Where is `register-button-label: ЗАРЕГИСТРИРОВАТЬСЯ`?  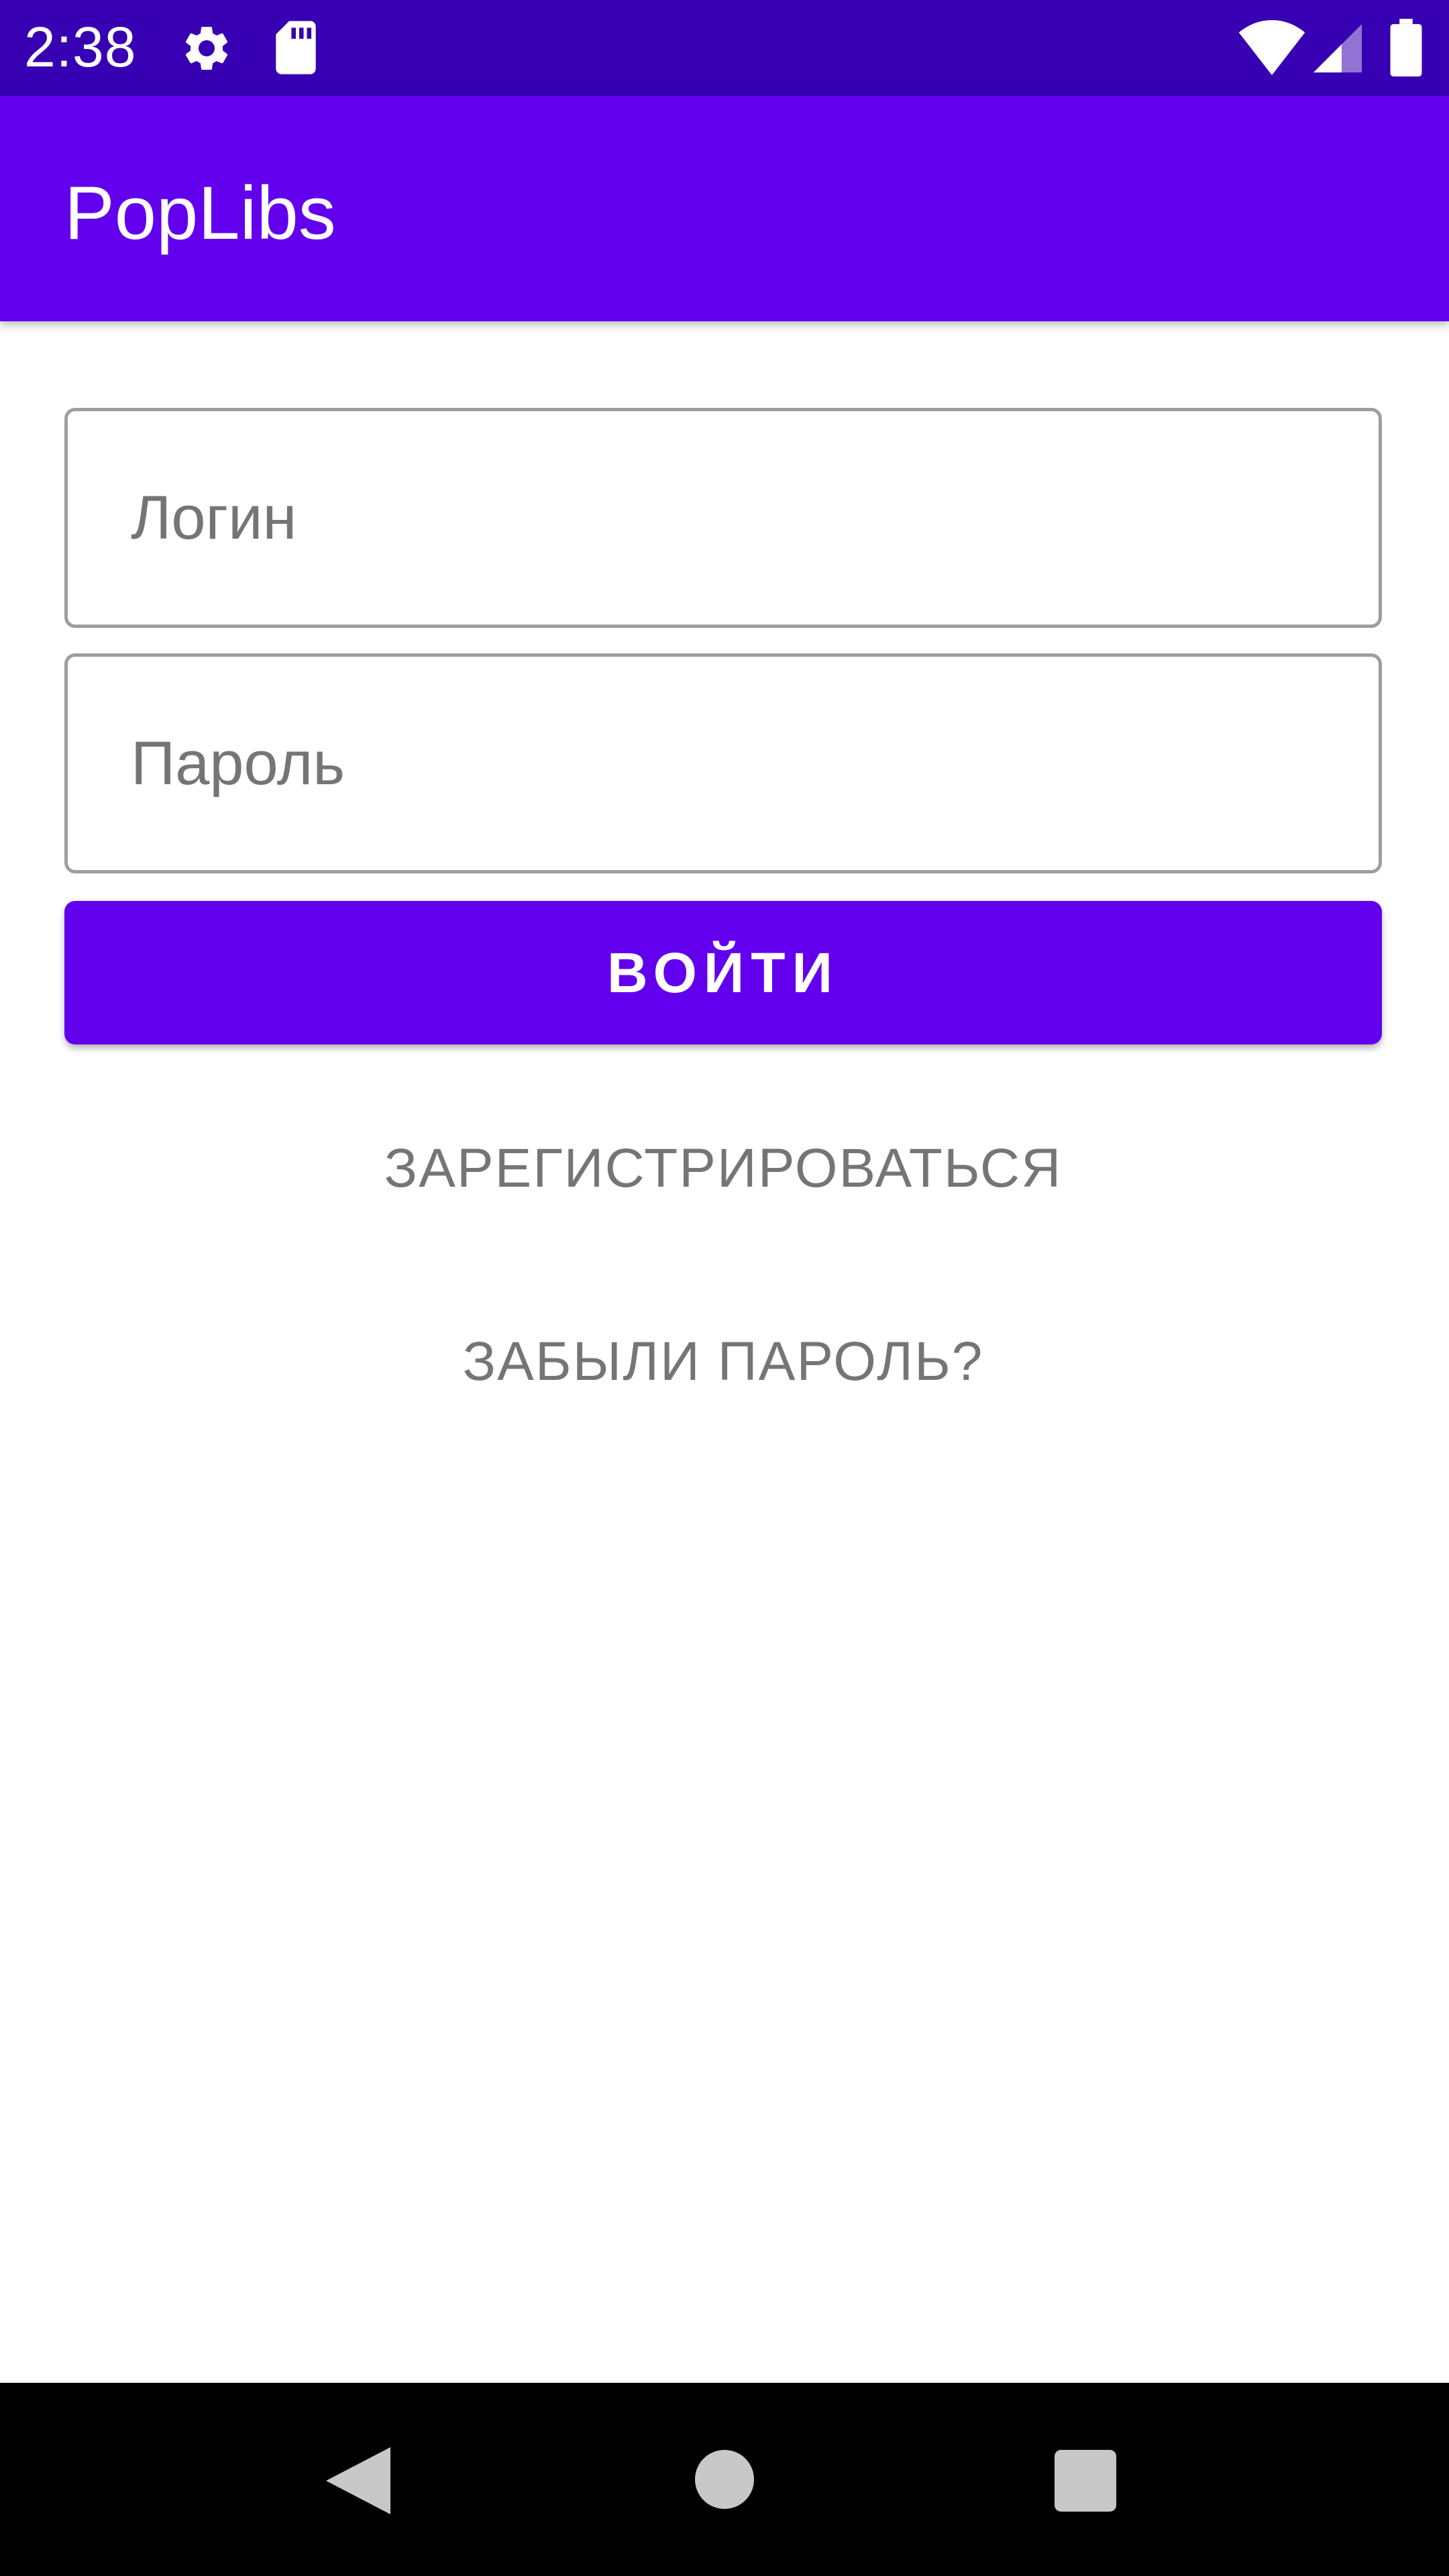
register-button-label: ЗАРЕГИСТРИРОВАТЬСЯ is located at coordinates (723, 1168).